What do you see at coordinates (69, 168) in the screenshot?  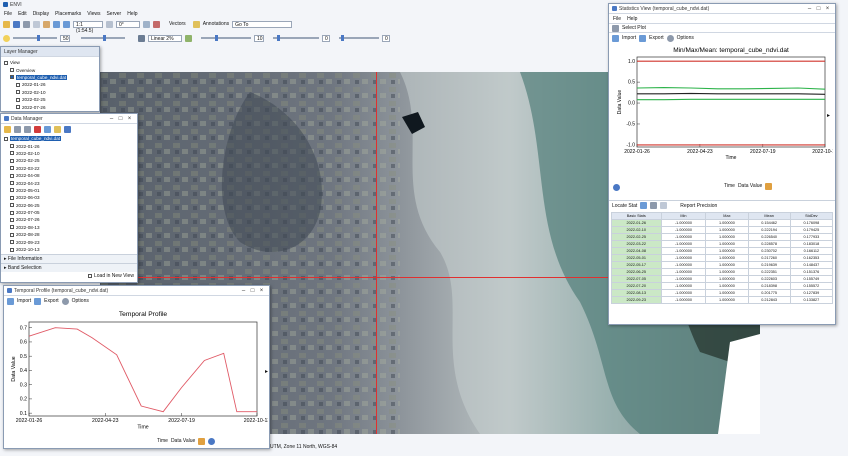 I see `band-item: 2022-03-22` at bounding box center [69, 168].